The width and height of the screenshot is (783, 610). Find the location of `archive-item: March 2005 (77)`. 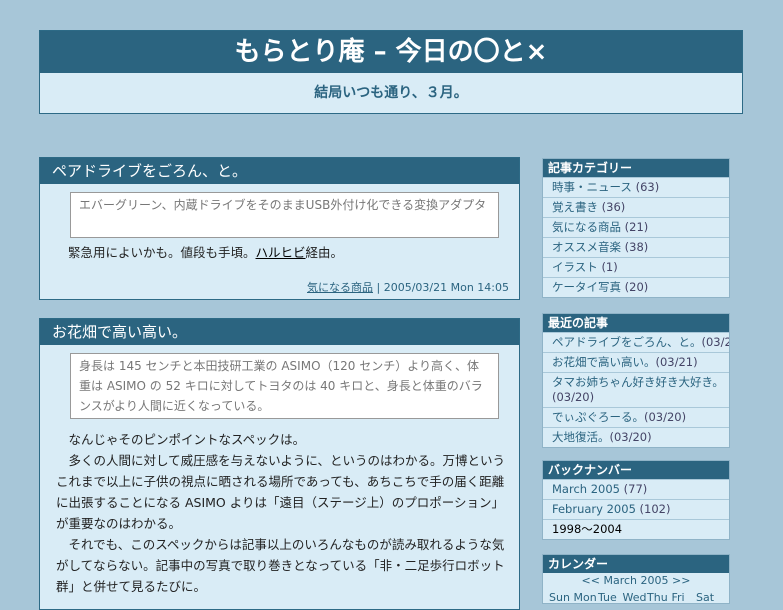

archive-item: March 2005 (77) is located at coordinates (636, 489).